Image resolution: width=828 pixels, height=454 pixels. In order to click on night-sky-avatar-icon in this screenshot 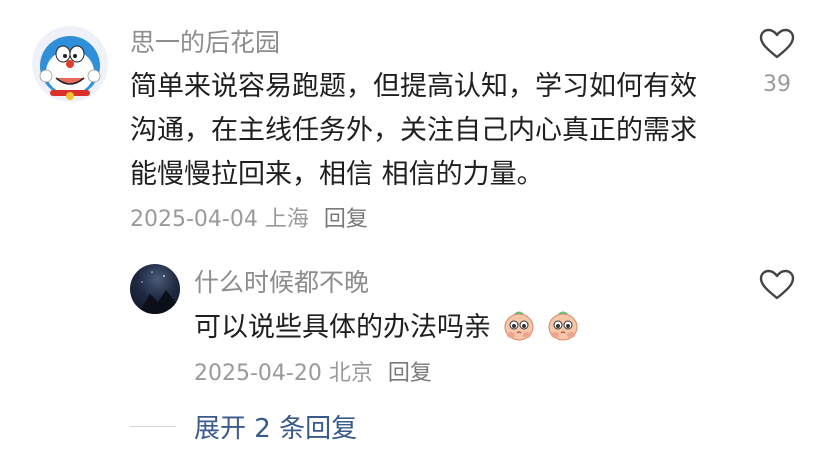, I will do `click(159, 292)`.